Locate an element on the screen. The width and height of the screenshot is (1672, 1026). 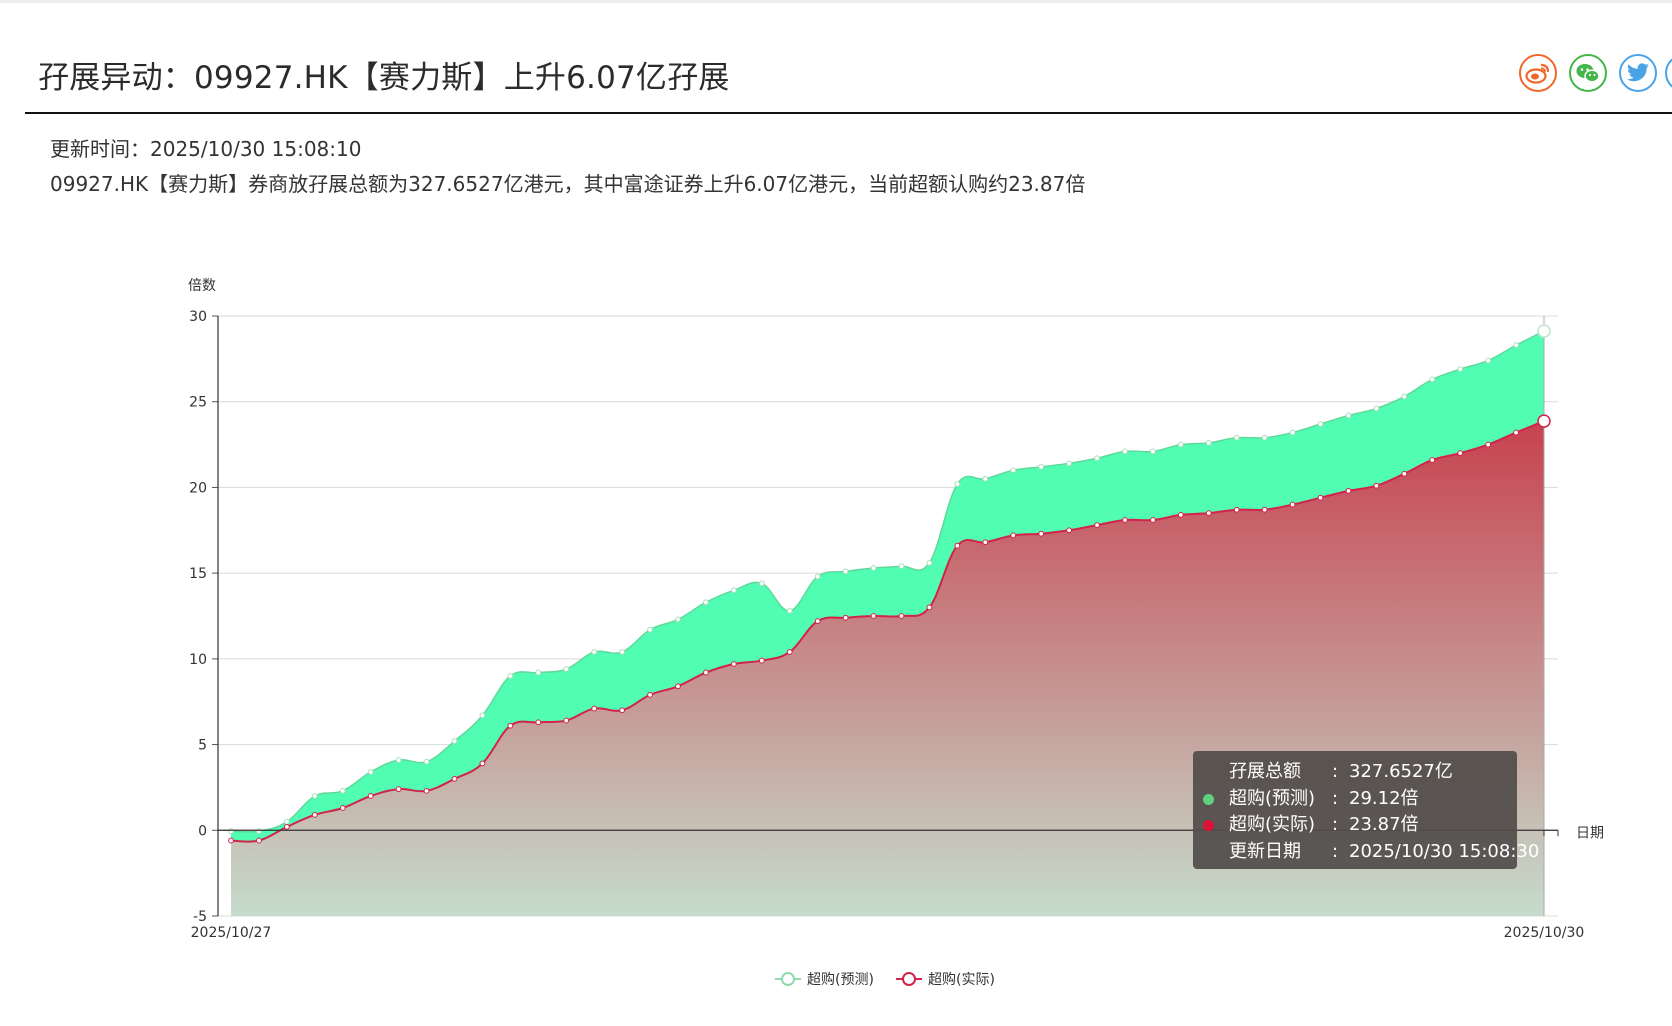
tooltip-dot-predicted is located at coordinates (1208, 799).